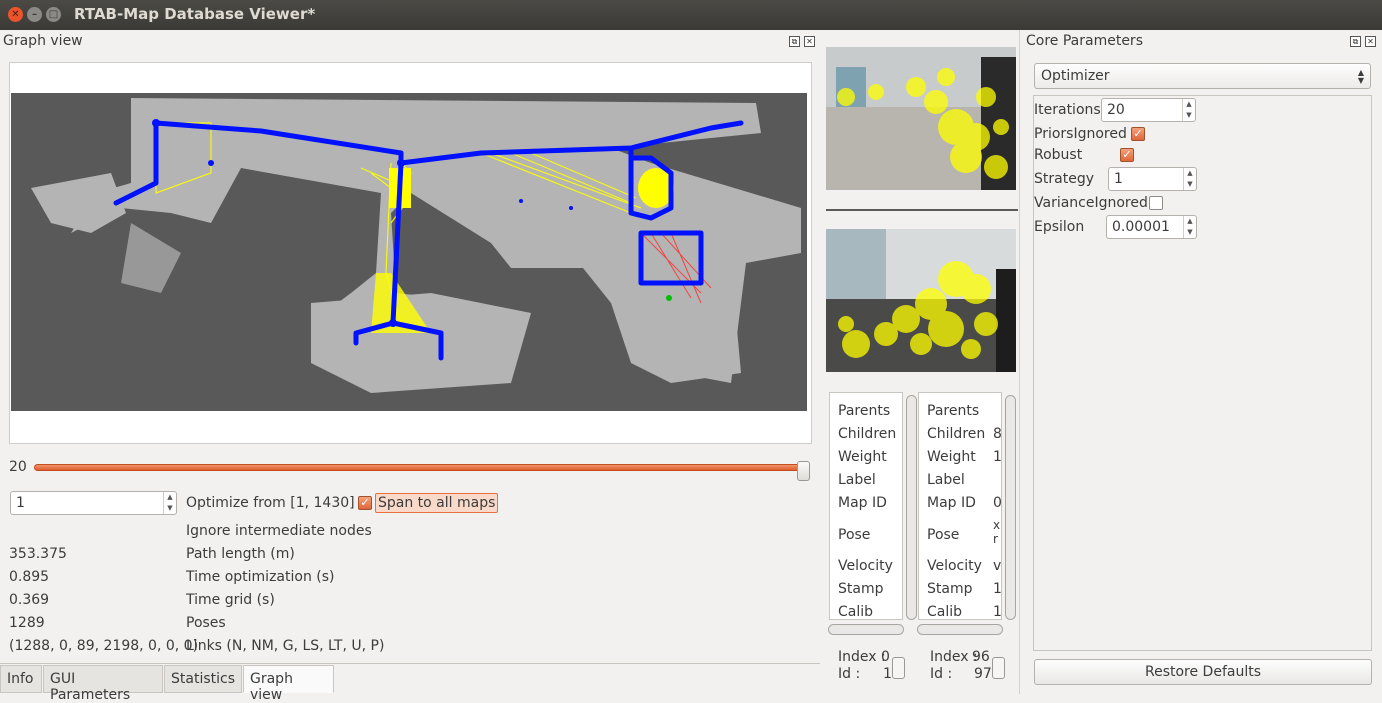 This screenshot has width=1382, height=703. Describe the element at coordinates (195, 14) in the screenshot. I see `window-title: RTAB-Map Database Viewer*` at that location.